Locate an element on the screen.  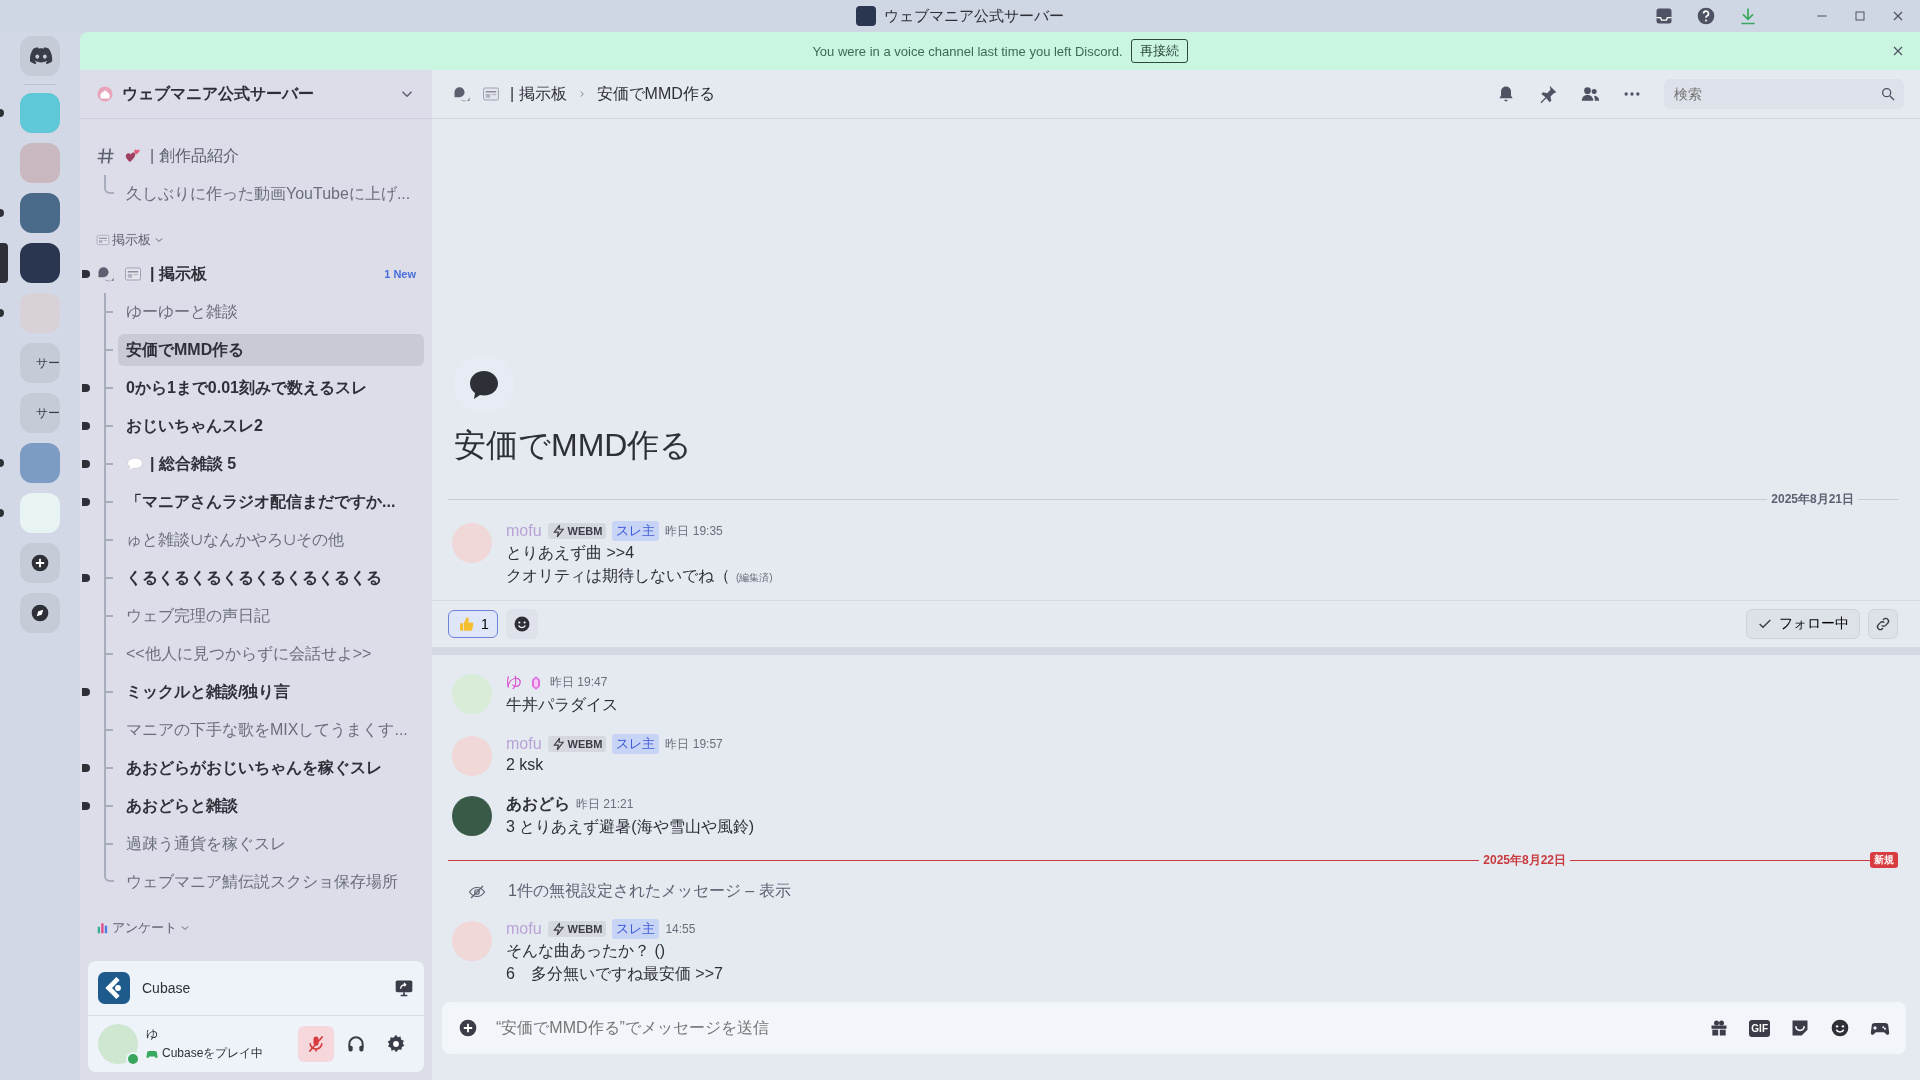
message-composer: “安価でMMD作る”でメッセージを送信 GIF is located at coordinates (1174, 1028).